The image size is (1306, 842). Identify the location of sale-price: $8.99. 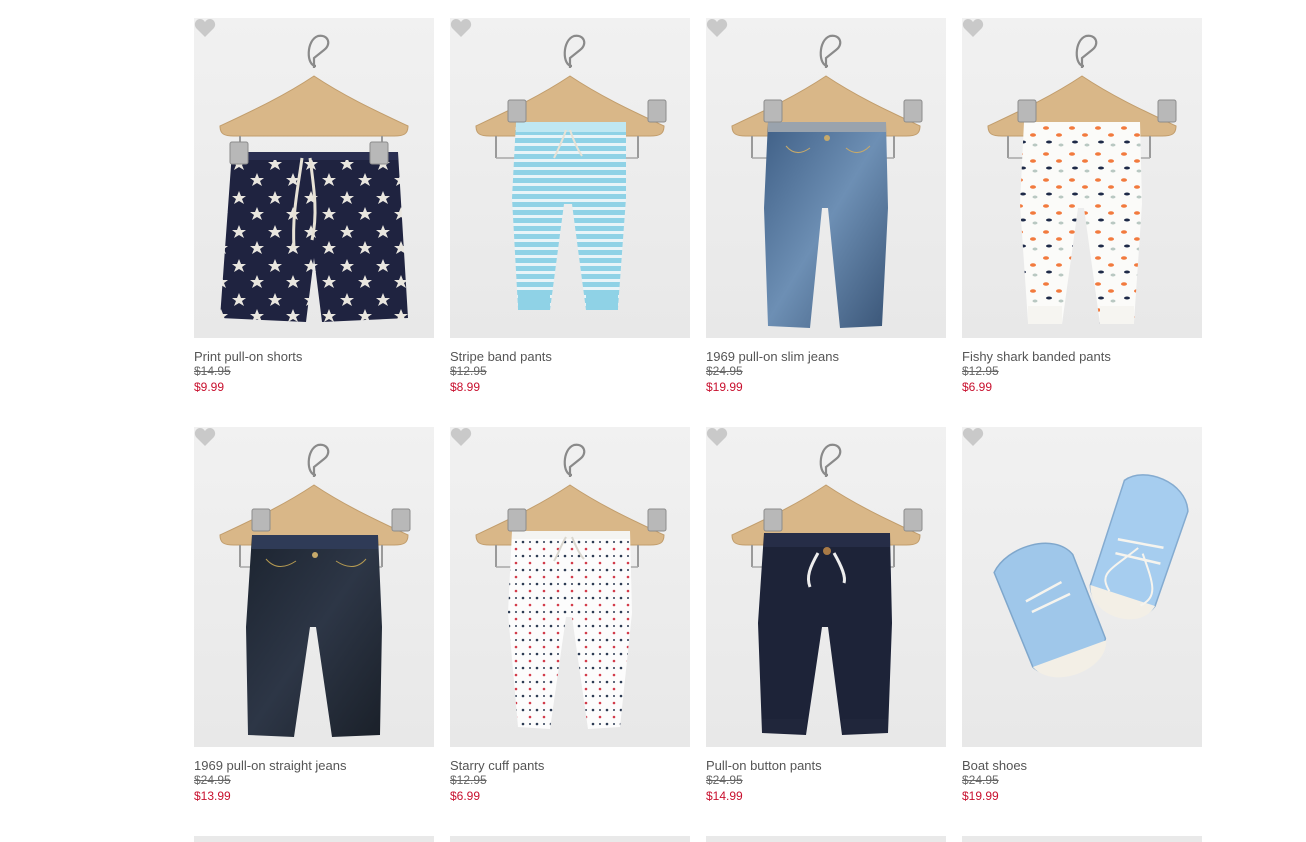
(465, 387).